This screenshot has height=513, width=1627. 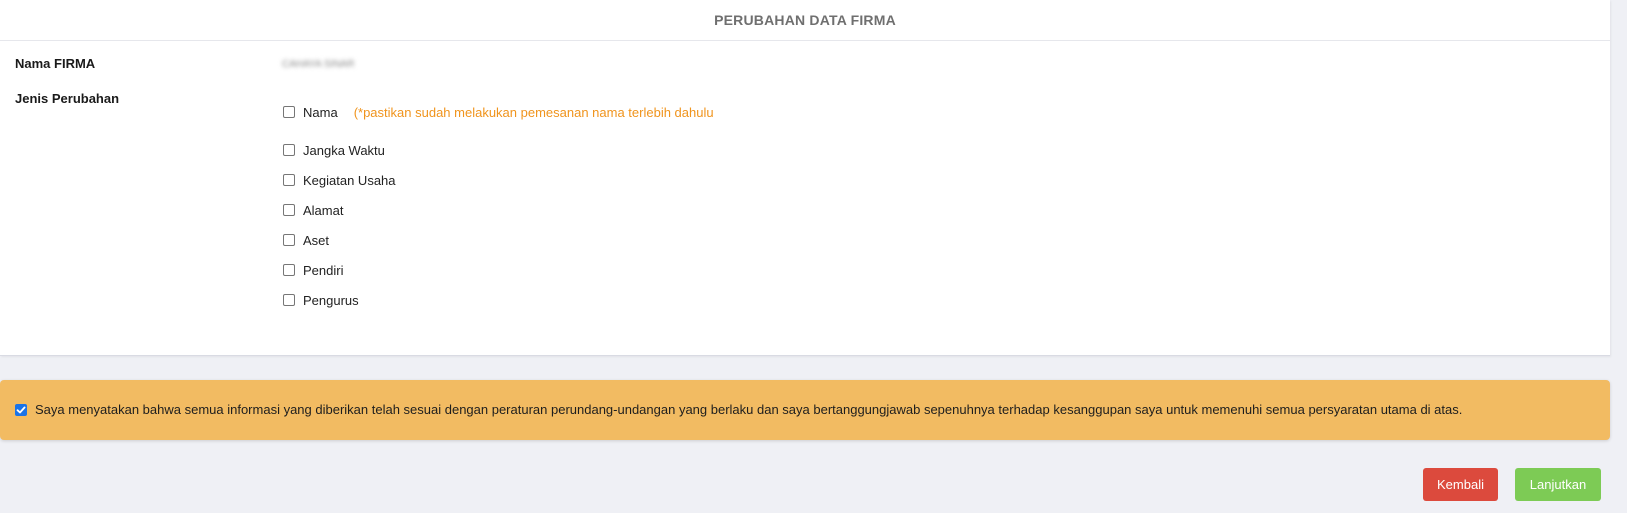 I want to click on checkbox-aset, so click(x=289, y=240).